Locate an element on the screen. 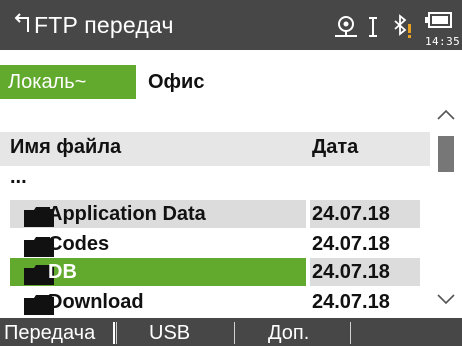 The image size is (462, 346). row-name-cell: DB is located at coordinates (158, 272).